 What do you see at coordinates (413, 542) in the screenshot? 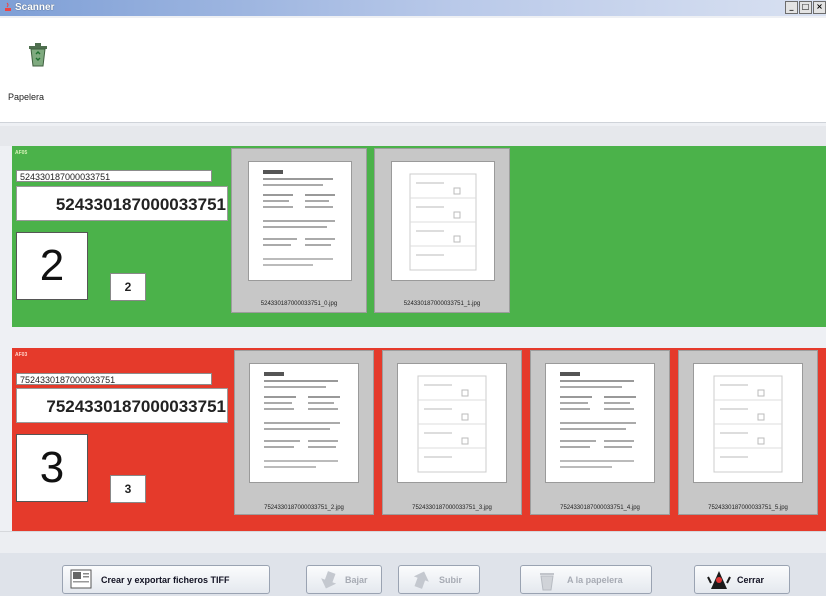
I see `separator-bottom` at bounding box center [413, 542].